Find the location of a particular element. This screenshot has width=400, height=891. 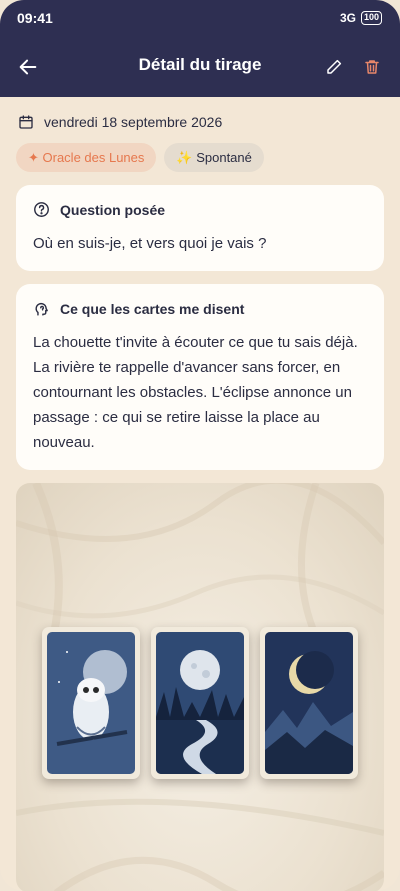

eclipse-illustration is located at coordinates (309, 703).